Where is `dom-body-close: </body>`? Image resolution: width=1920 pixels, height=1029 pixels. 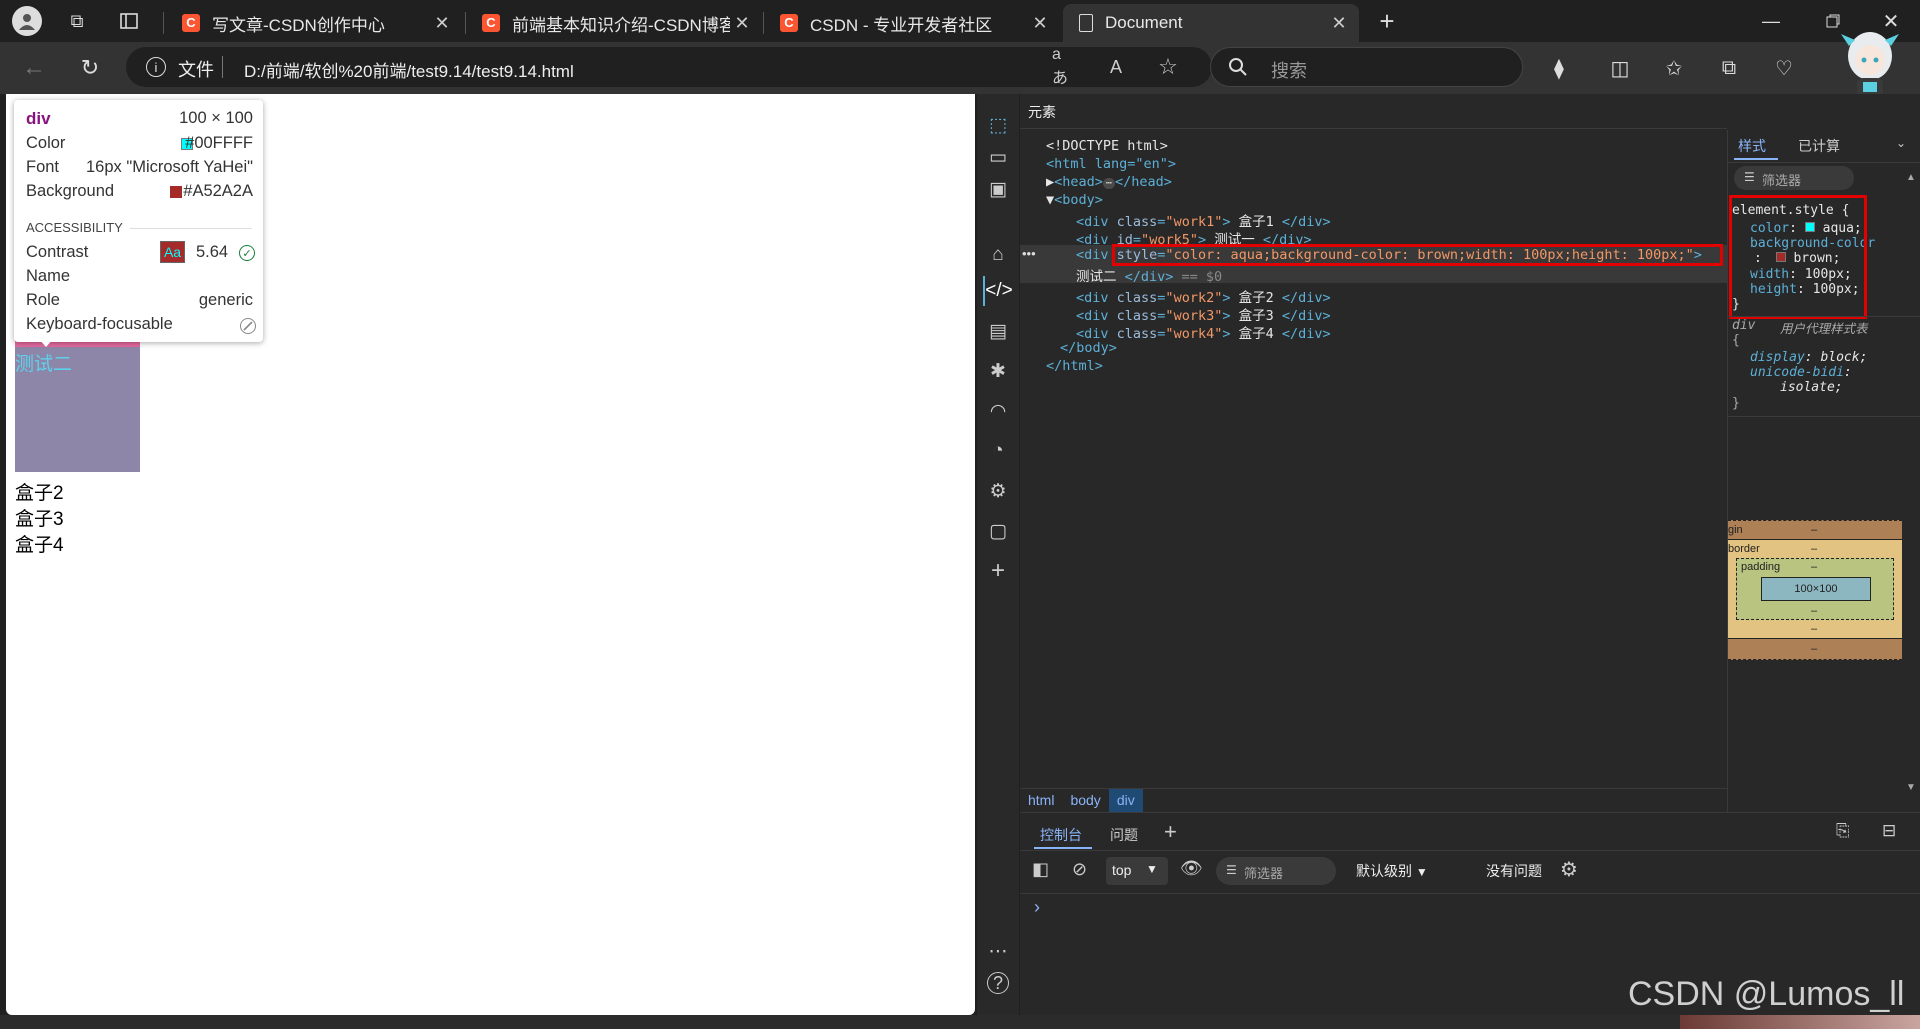
dom-body-close: </body> is located at coordinates (1088, 348).